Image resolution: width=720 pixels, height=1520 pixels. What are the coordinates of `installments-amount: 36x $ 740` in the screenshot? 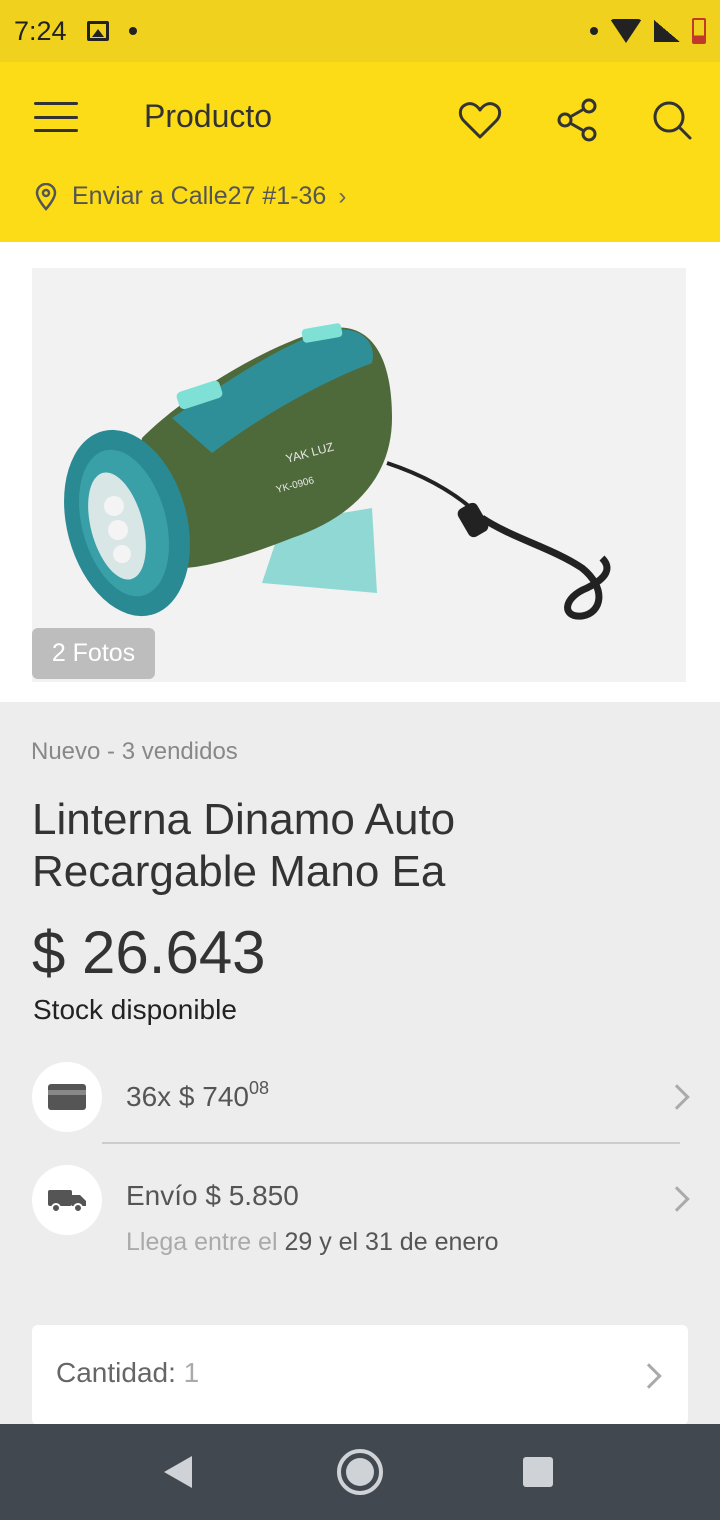 It's located at (187, 1096).